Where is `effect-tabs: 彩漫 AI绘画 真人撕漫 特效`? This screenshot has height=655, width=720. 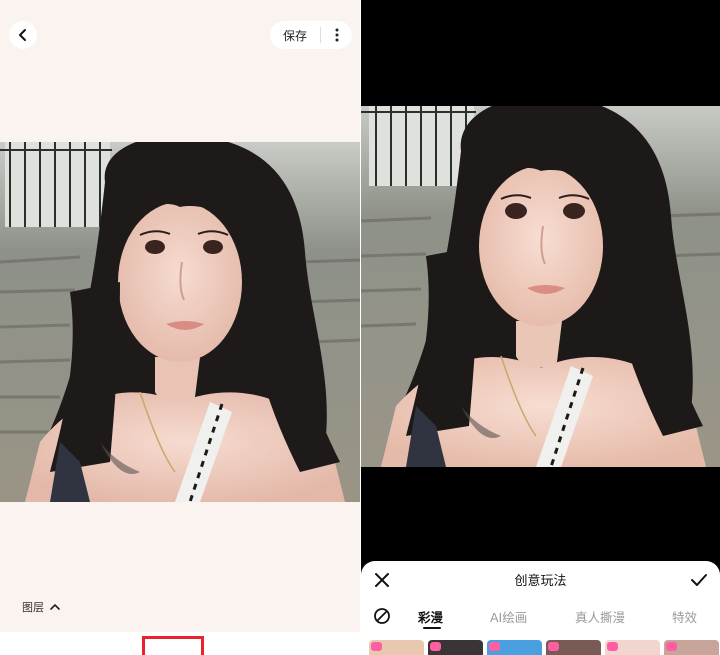
effect-tabs: 彩漫 AI绘画 真人撕漫 特效 is located at coordinates (540, 617).